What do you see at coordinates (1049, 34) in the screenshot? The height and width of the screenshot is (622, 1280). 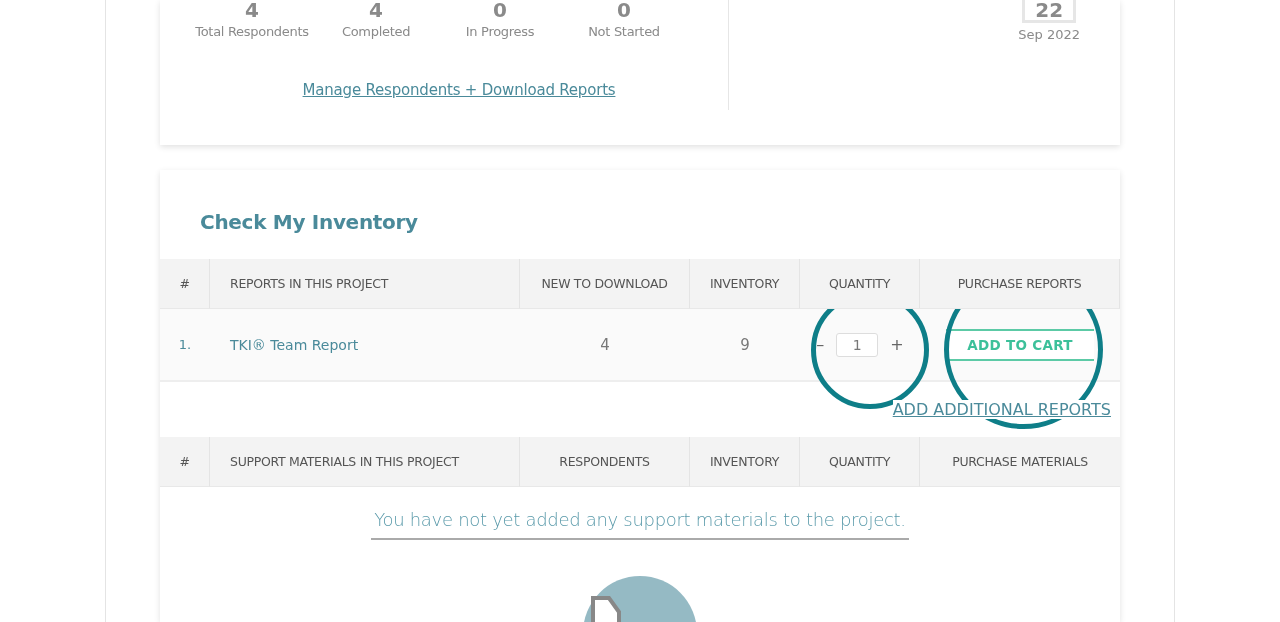 I see `date-month-year: Sep 2022` at bounding box center [1049, 34].